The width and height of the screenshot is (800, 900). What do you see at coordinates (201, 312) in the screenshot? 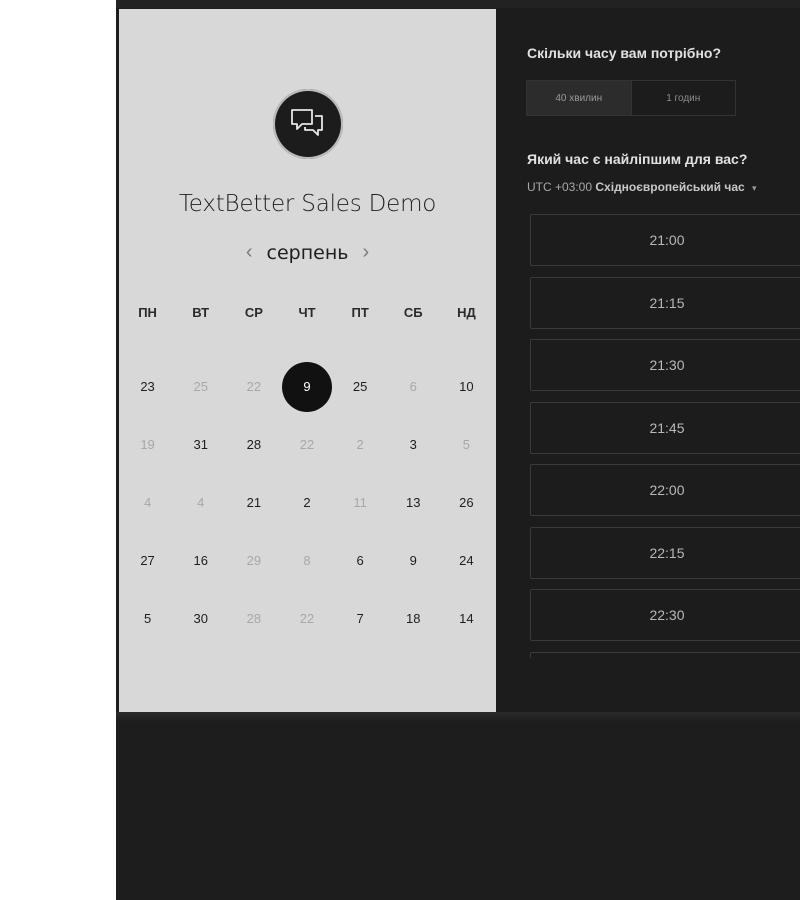
I see `weekday-label: ВТ` at bounding box center [201, 312].